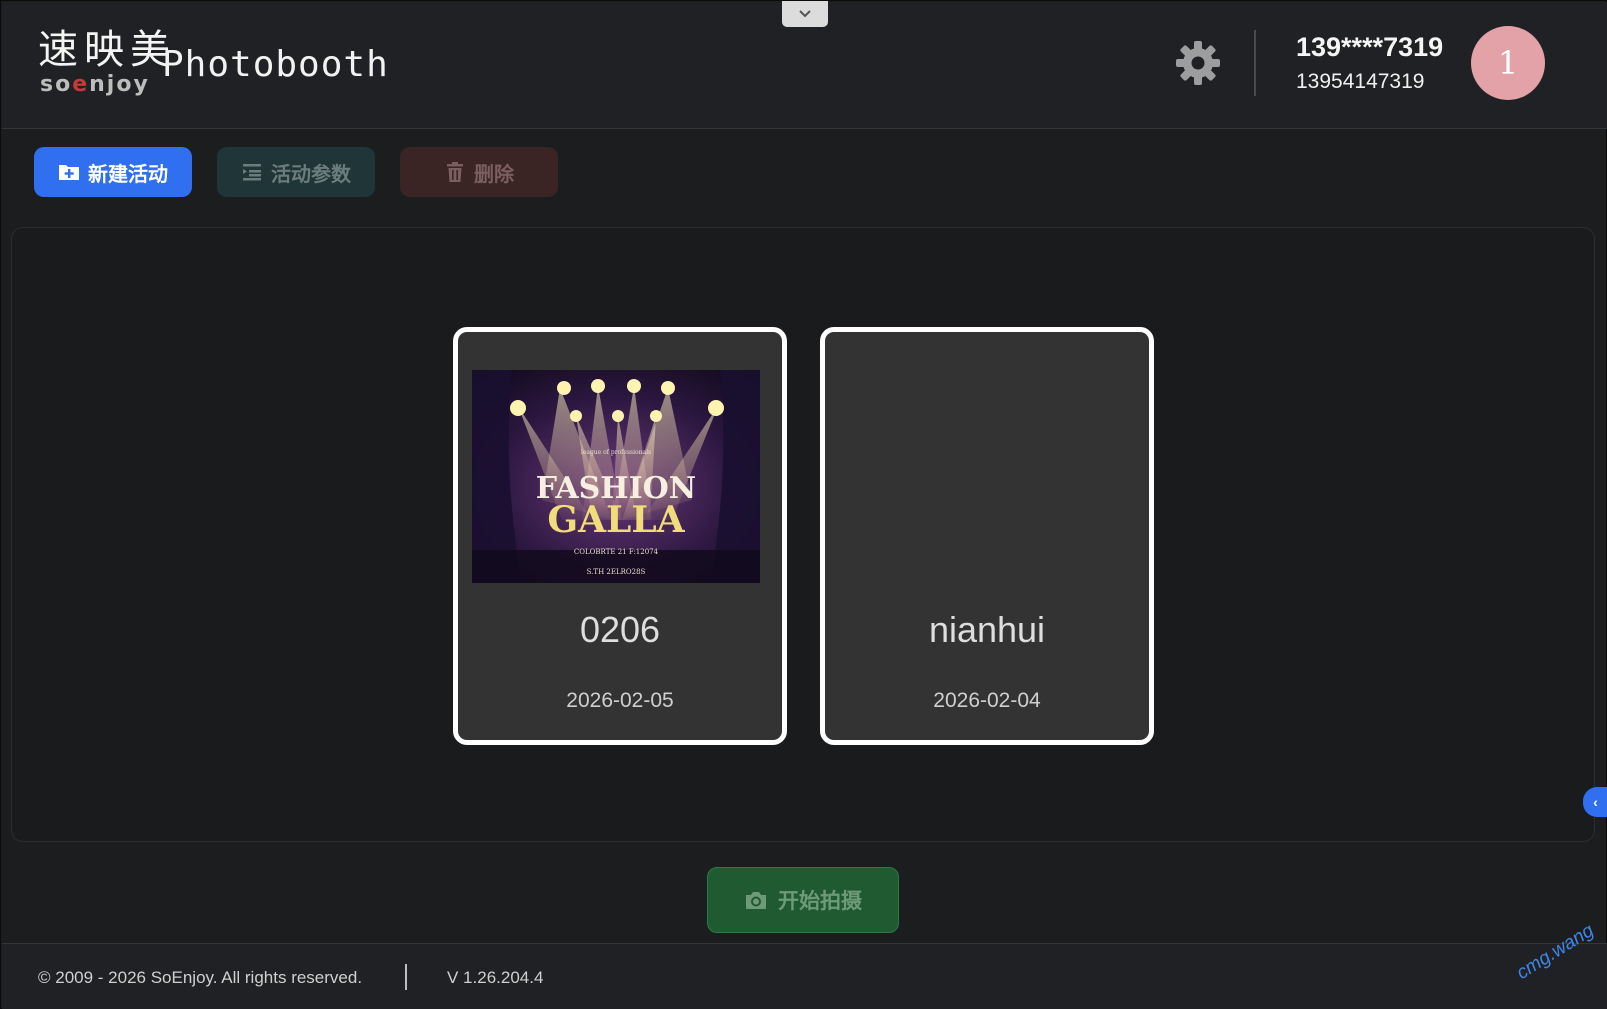  What do you see at coordinates (406, 977) in the screenshot?
I see `footer-divider` at bounding box center [406, 977].